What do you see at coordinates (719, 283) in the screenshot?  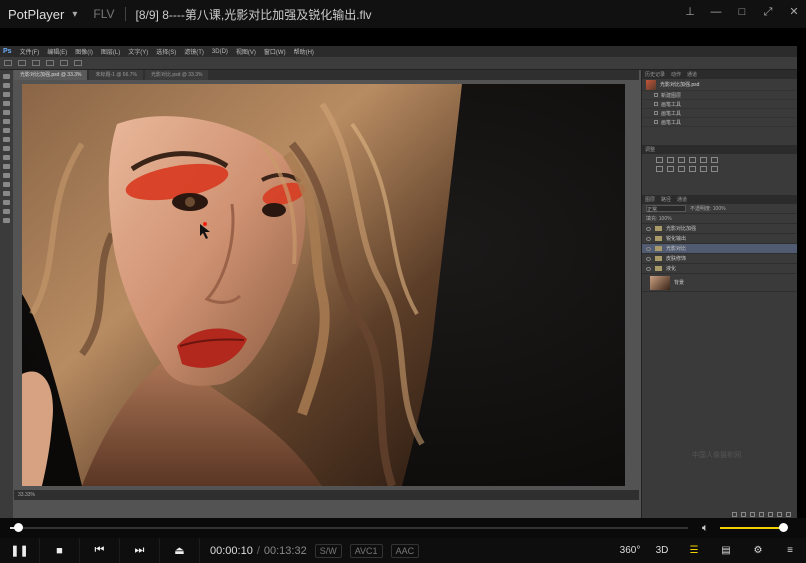 I see `background-layer: 背景` at bounding box center [719, 283].